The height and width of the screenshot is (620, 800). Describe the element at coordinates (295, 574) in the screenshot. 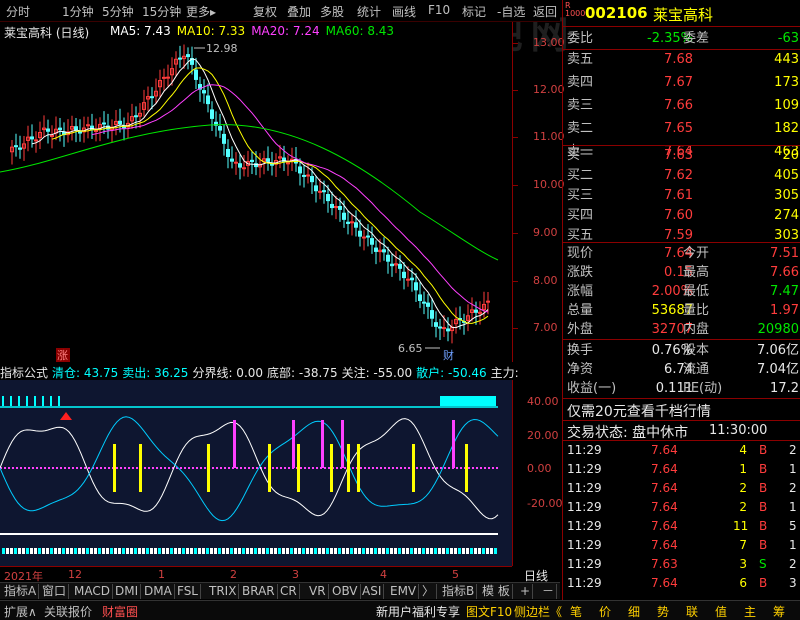

I see `date-label: 3` at that location.